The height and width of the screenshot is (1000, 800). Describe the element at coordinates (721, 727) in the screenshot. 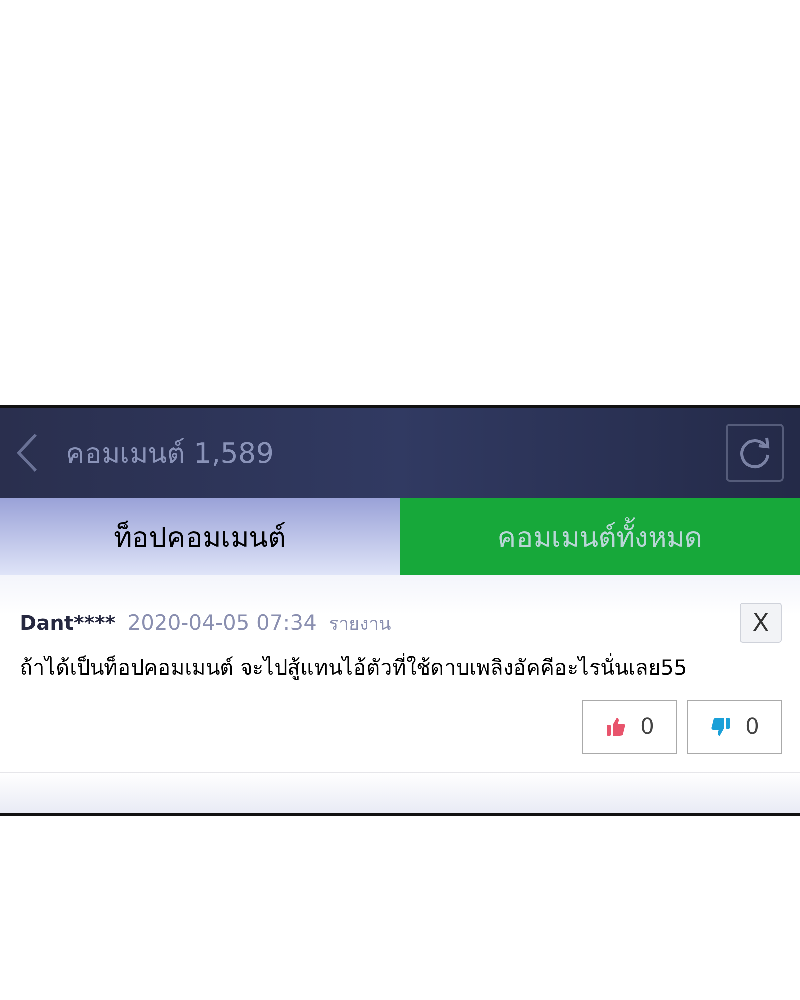

I see `thumbs-down-icon` at that location.